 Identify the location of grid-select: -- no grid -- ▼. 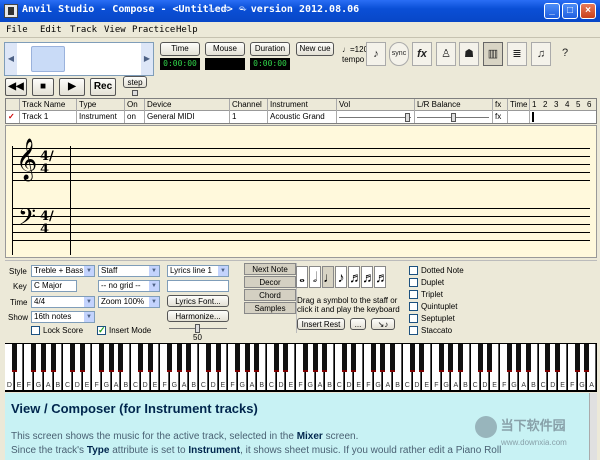
(129, 286).